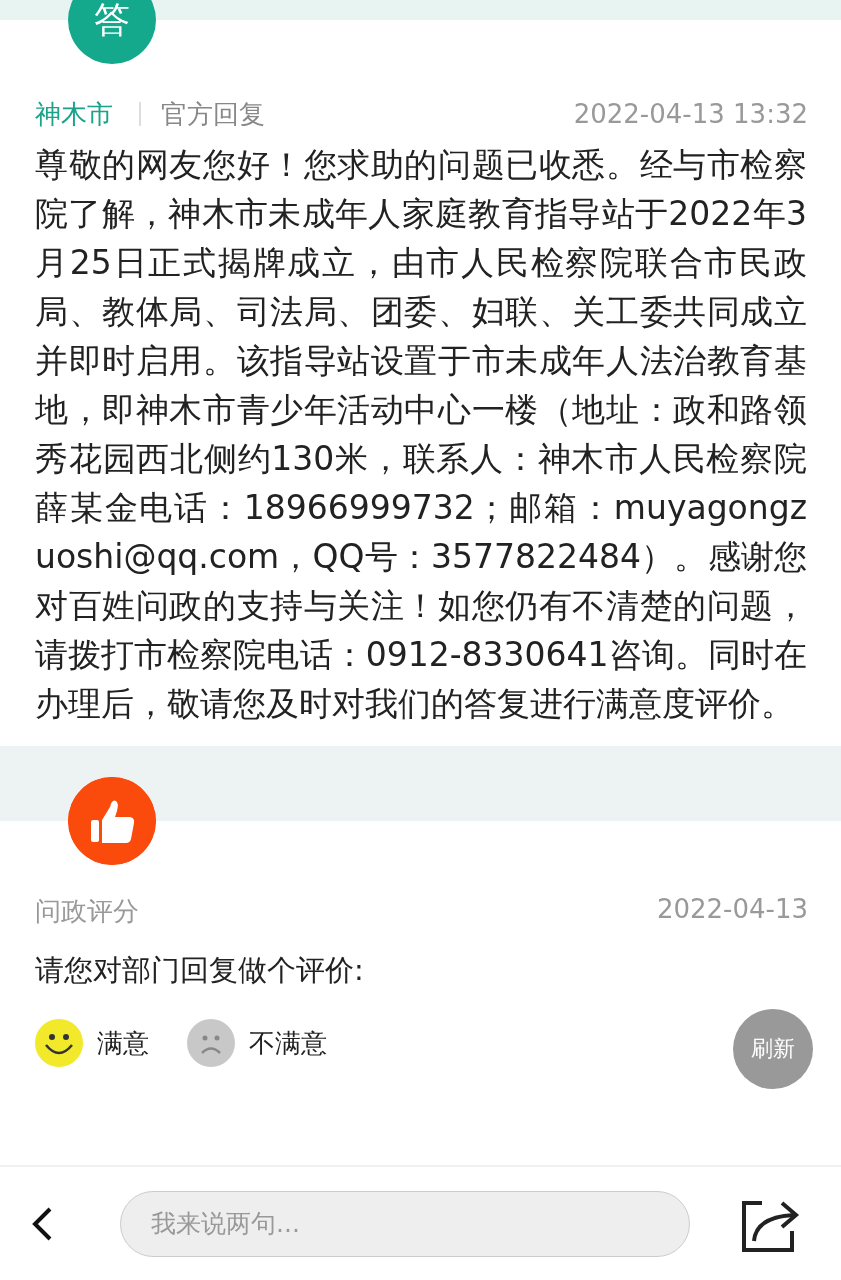 Image resolution: width=841 pixels, height=1280 pixels. Describe the element at coordinates (199, 970) in the screenshot. I see `rating-prompt: 请您对部门回复做个评价:` at that location.